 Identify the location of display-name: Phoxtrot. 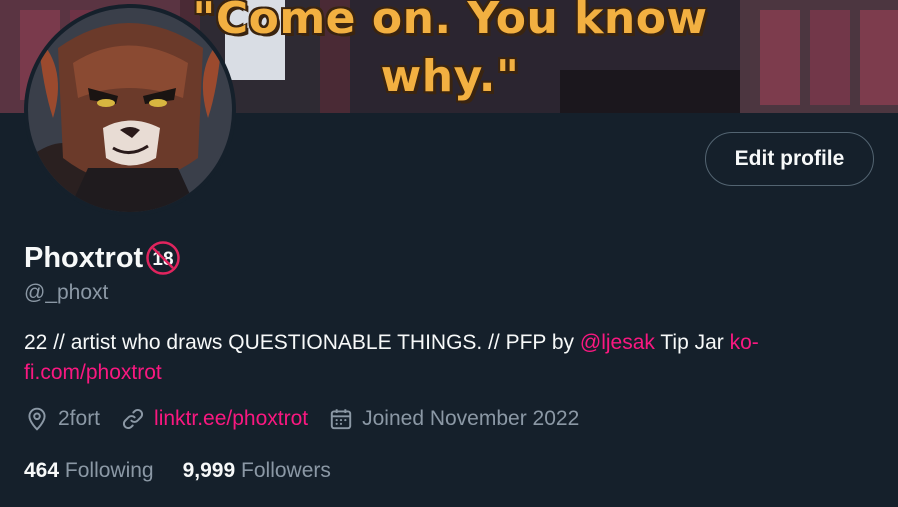
(84, 257).